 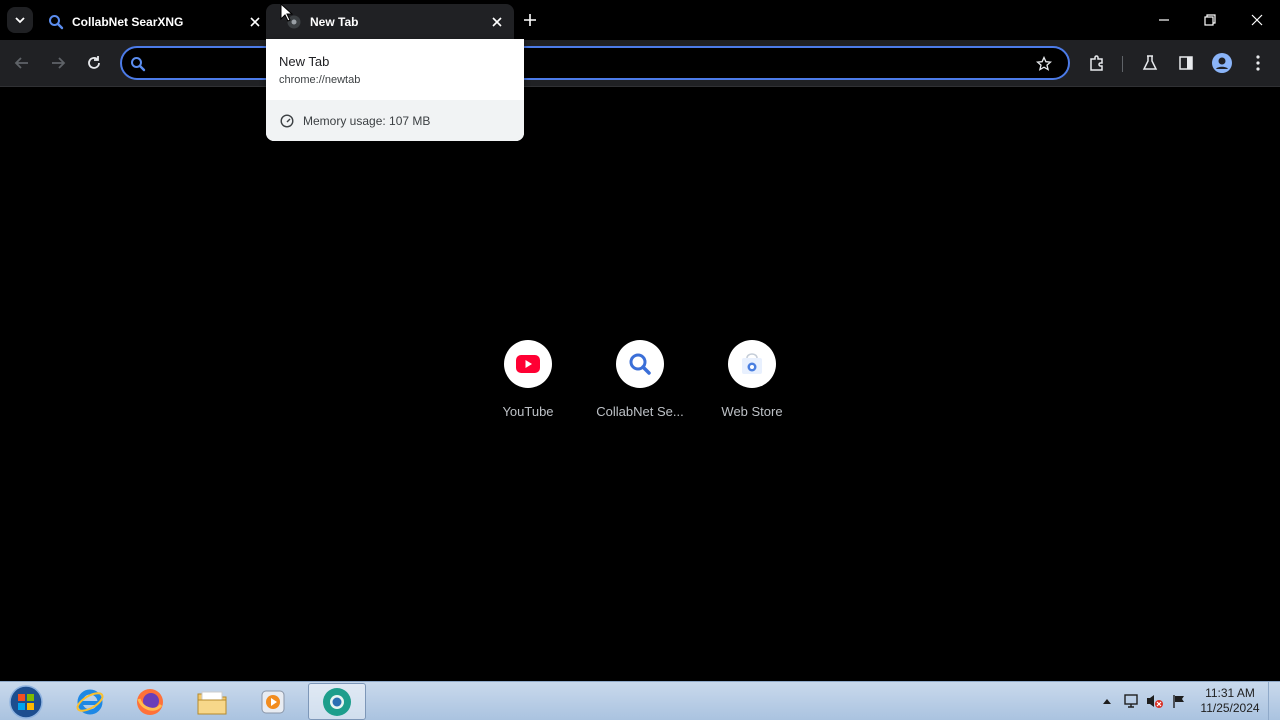 I want to click on volume-muted-icon, so click(x=1155, y=701).